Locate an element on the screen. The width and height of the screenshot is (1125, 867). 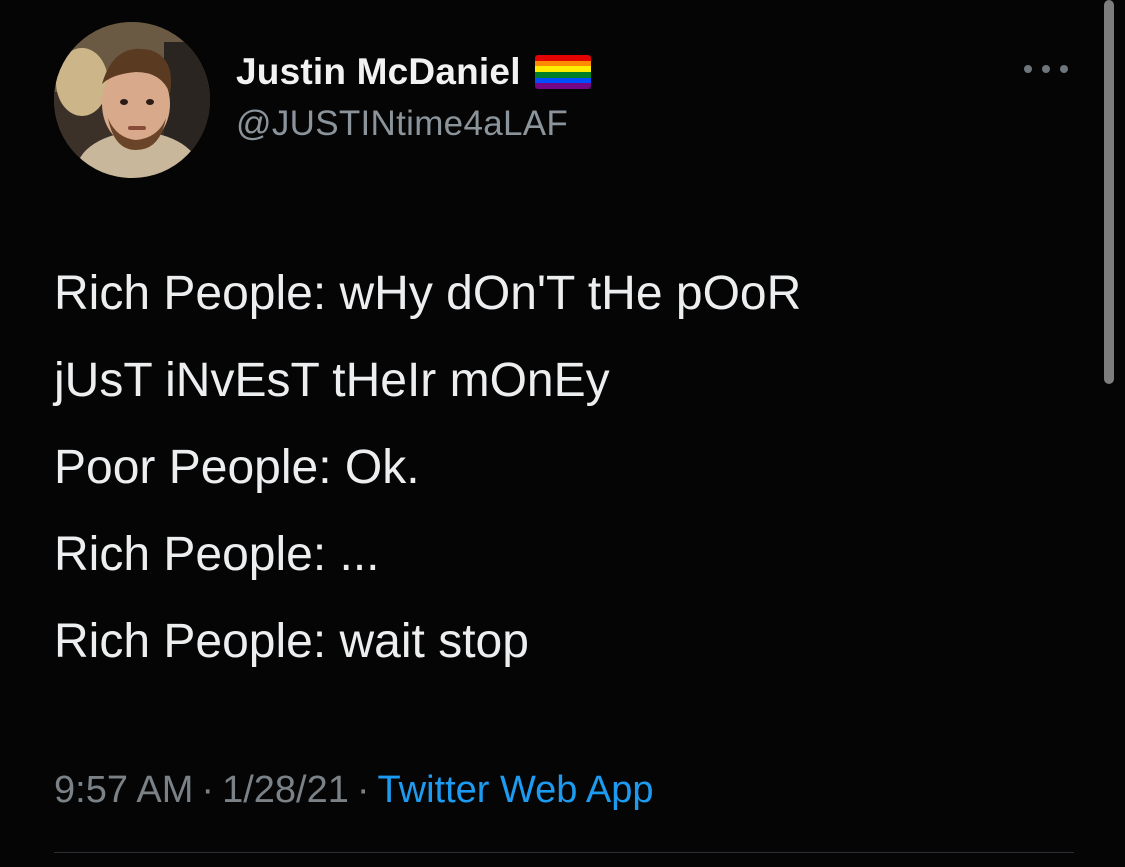
author-avatar is located at coordinates (132, 100).